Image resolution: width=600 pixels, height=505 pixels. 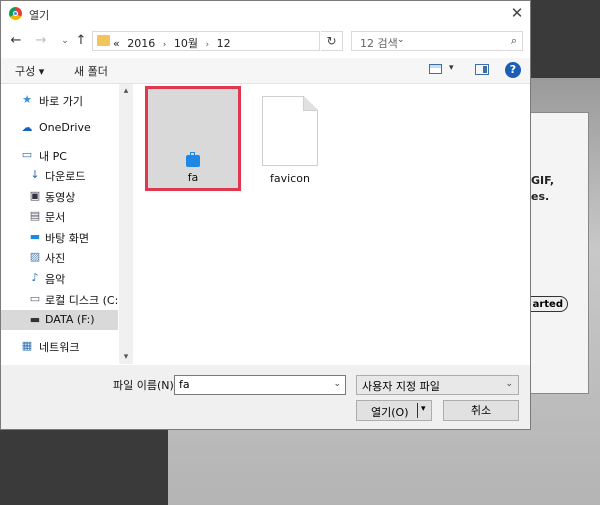 What do you see at coordinates (126, 91) in the screenshot?
I see `scroll-up-icon: ▴` at bounding box center [126, 91].